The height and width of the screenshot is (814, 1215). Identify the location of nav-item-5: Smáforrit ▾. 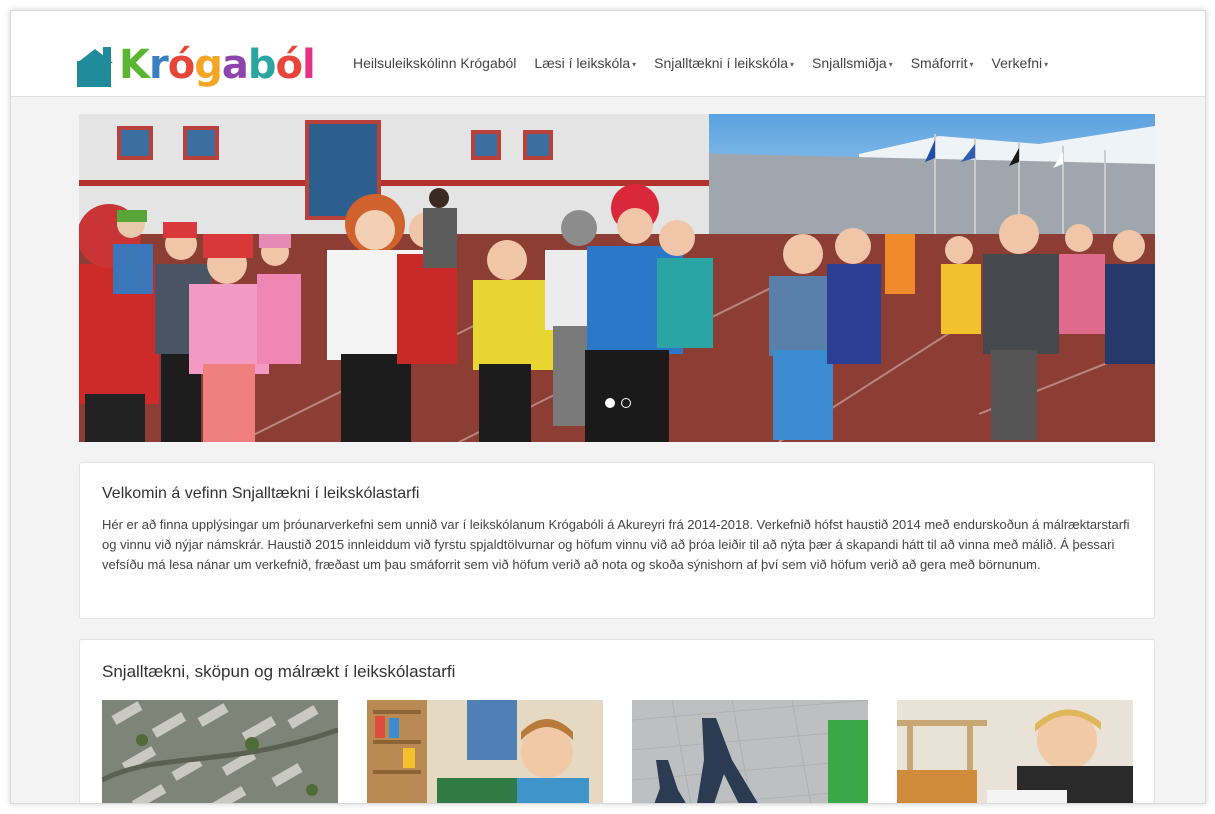
(942, 63).